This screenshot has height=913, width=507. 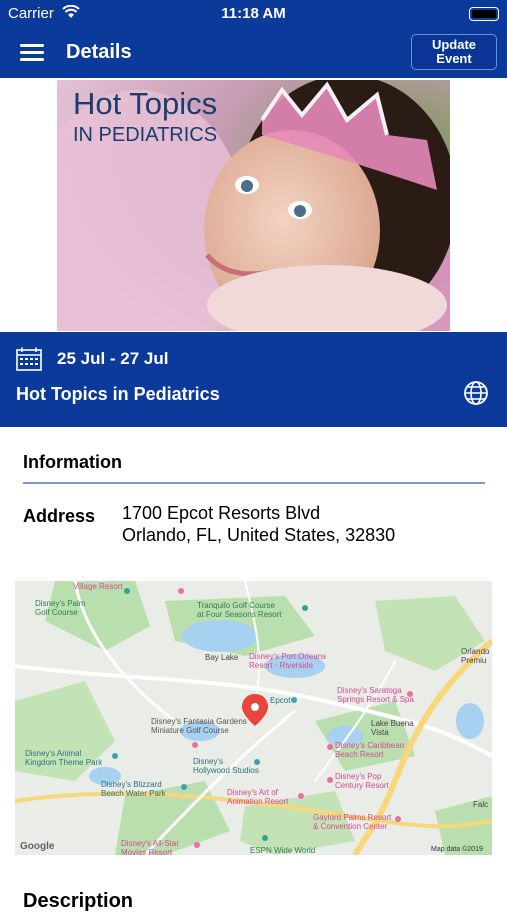 I want to click on event-banner: 25 Jul - 27 Jul Hot Topics in Pediatrics, so click(x=253, y=379).